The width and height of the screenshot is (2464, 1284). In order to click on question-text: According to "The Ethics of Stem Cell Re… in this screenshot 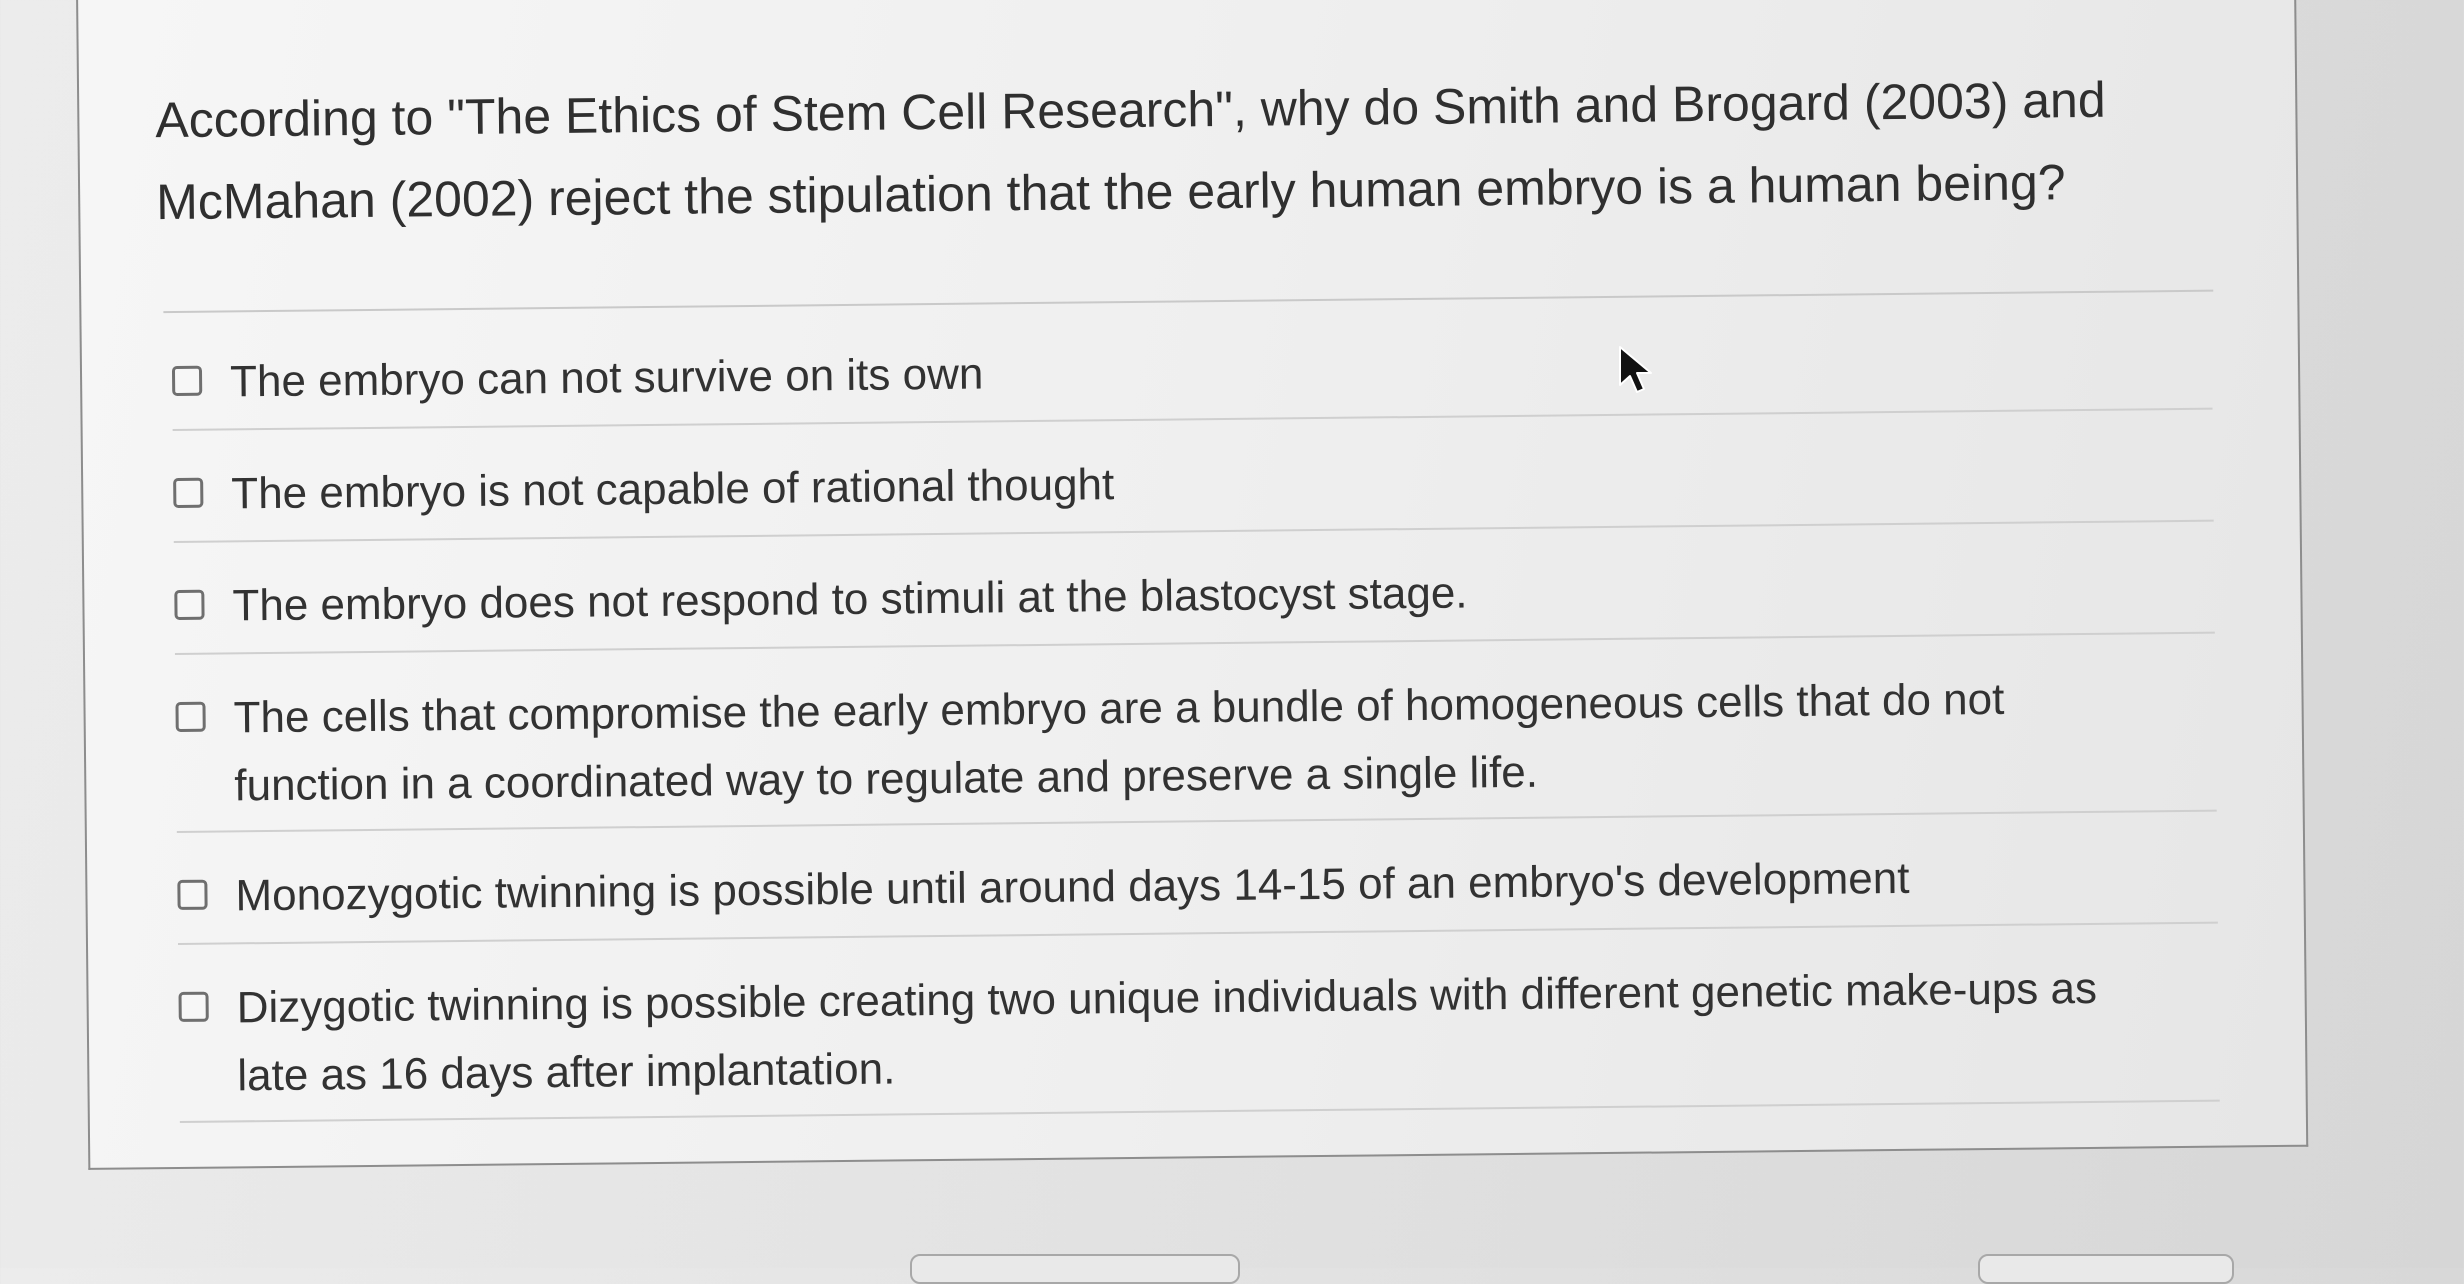, I will do `click(1130, 151)`.